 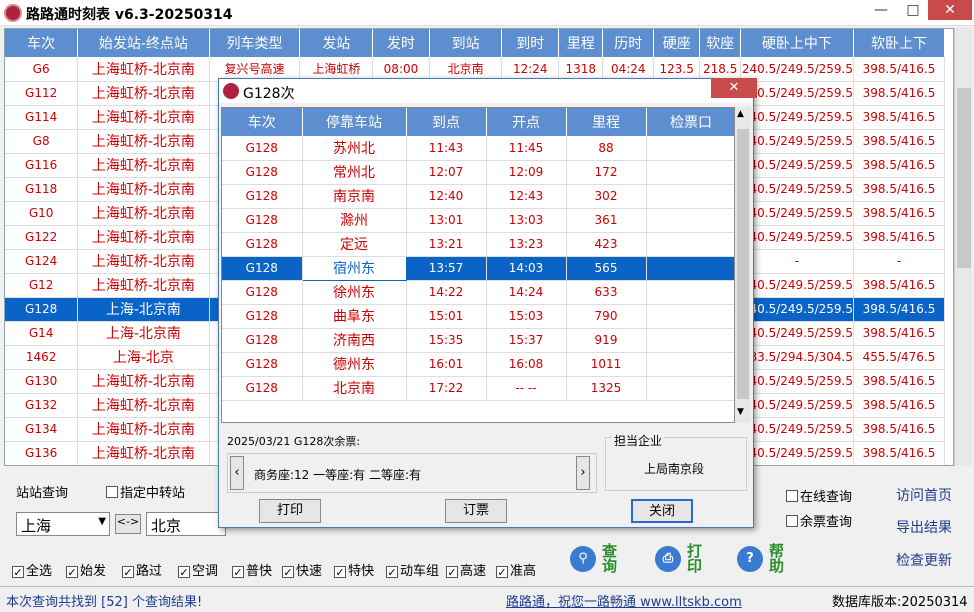 I want to click on column-header: 到站, so click(x=466, y=43).